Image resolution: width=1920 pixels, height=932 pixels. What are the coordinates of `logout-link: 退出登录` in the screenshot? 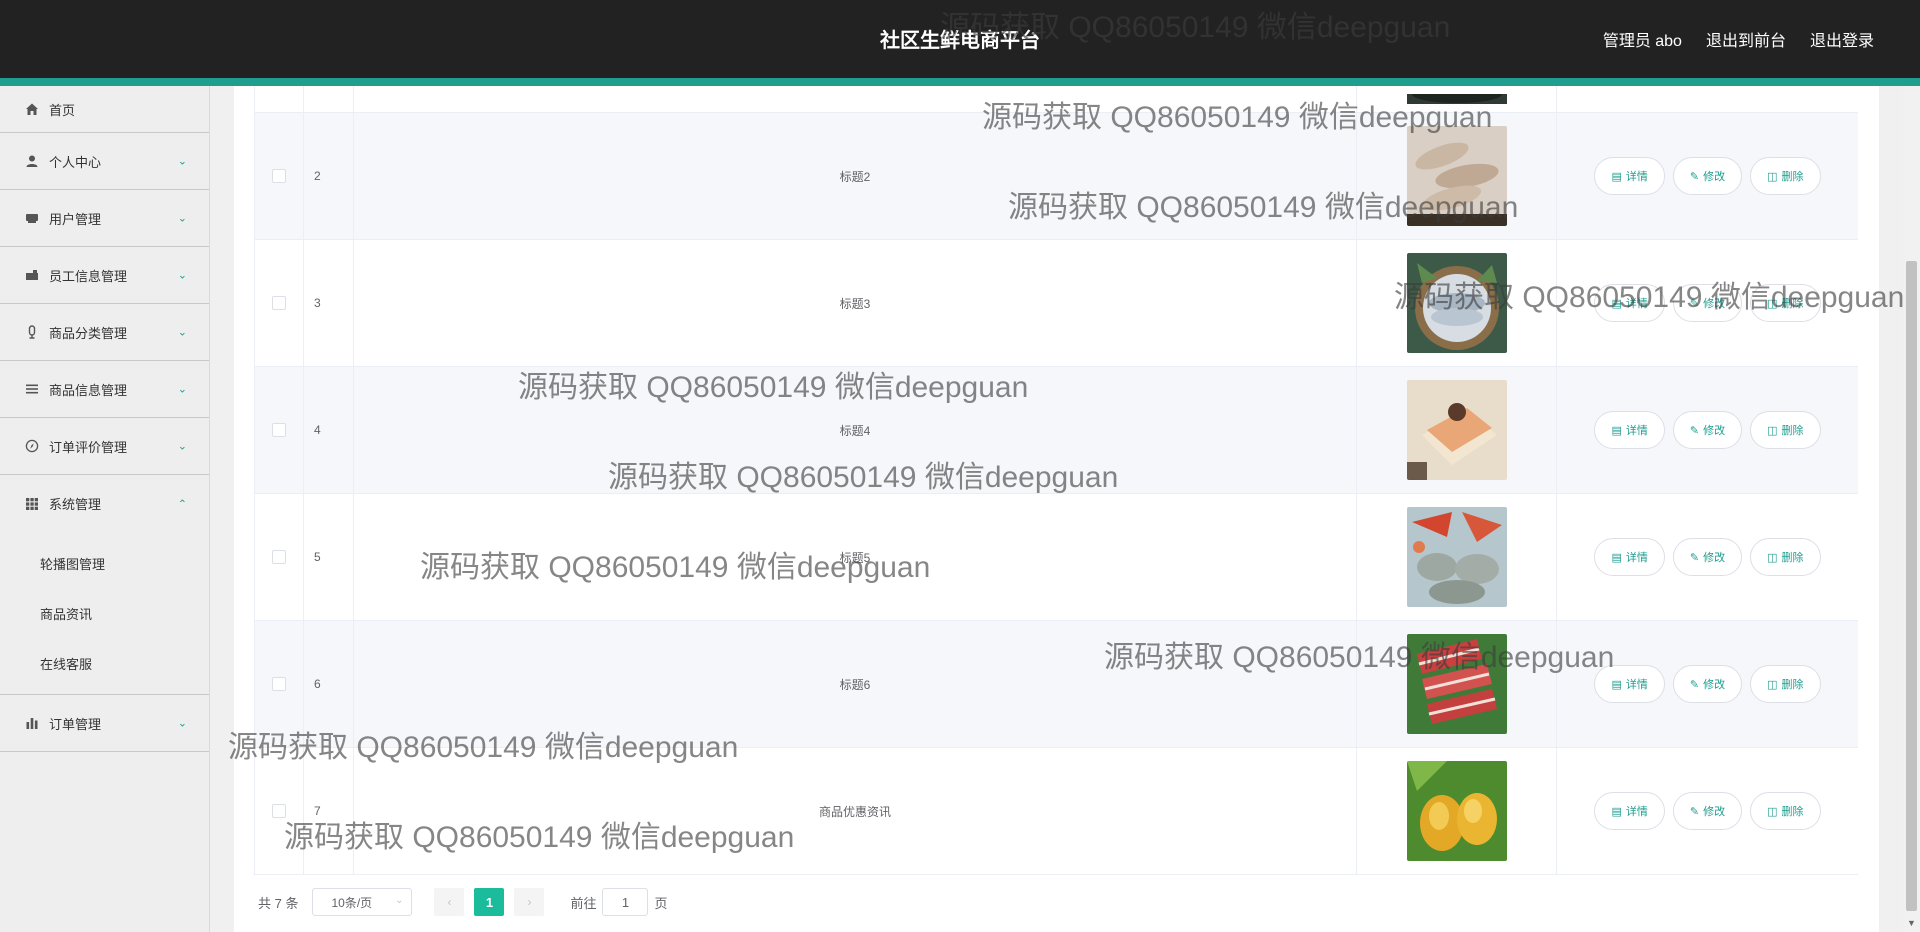 It's located at (1842, 39).